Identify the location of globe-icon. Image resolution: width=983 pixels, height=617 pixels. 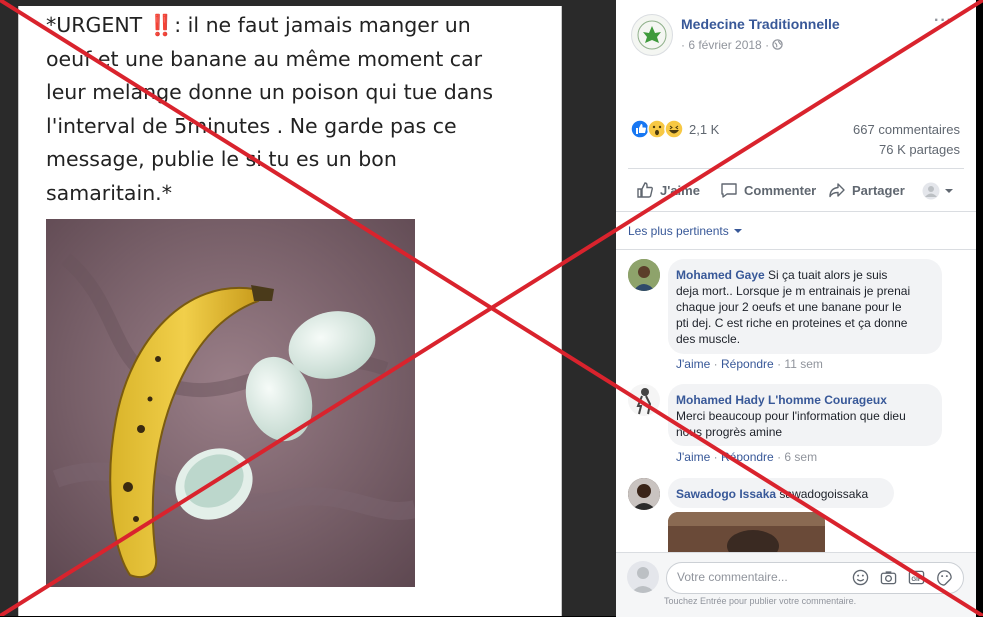
(778, 45).